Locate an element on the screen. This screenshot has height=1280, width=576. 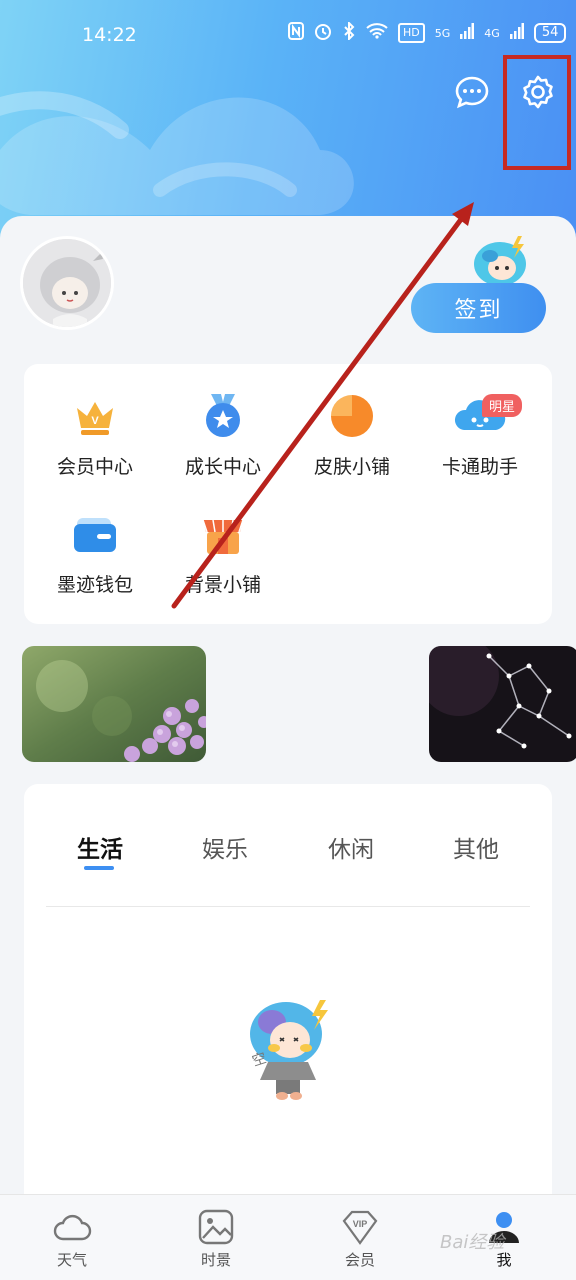
service-growth-center: 成长中心 is located at coordinates (223, 421).